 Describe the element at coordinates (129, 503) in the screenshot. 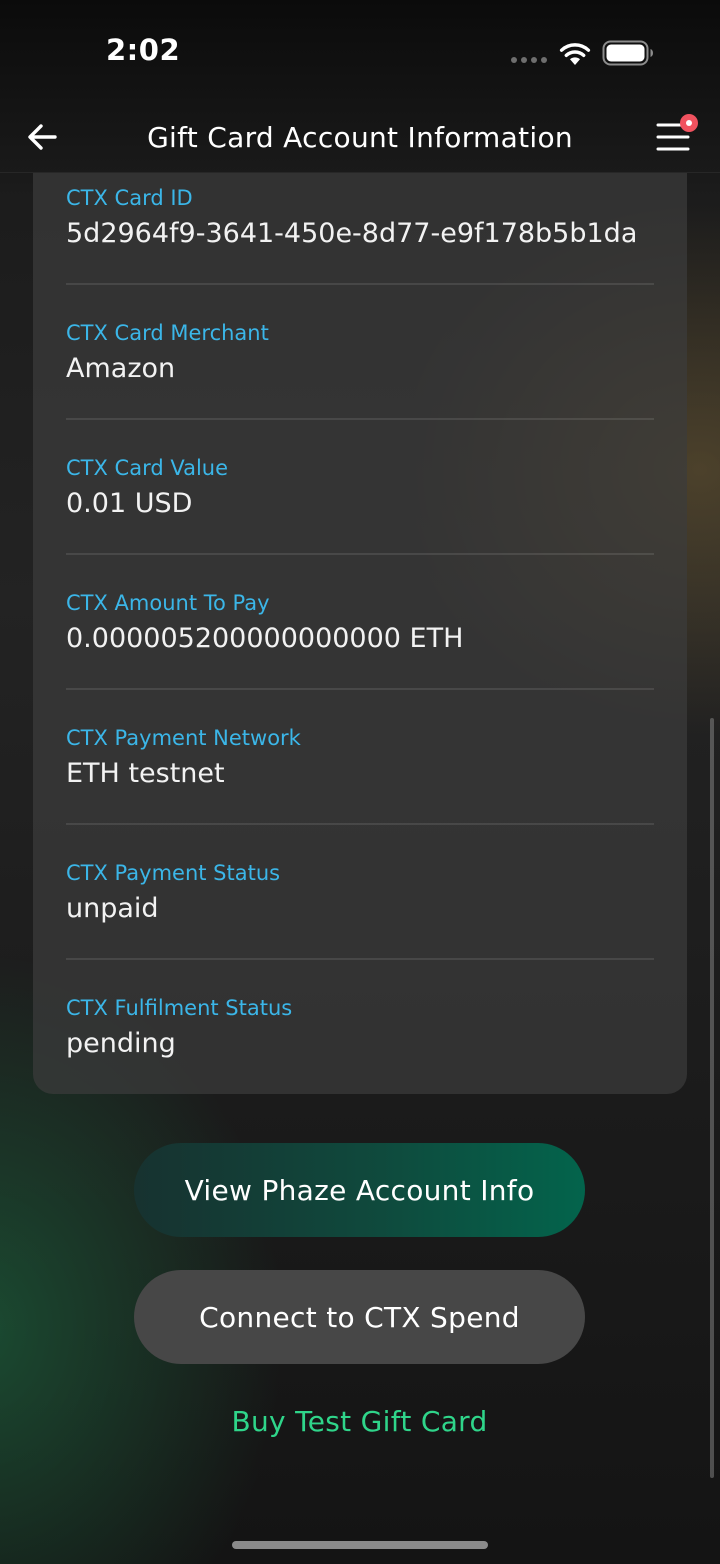

I see `field-value: 0.01 USD` at that location.